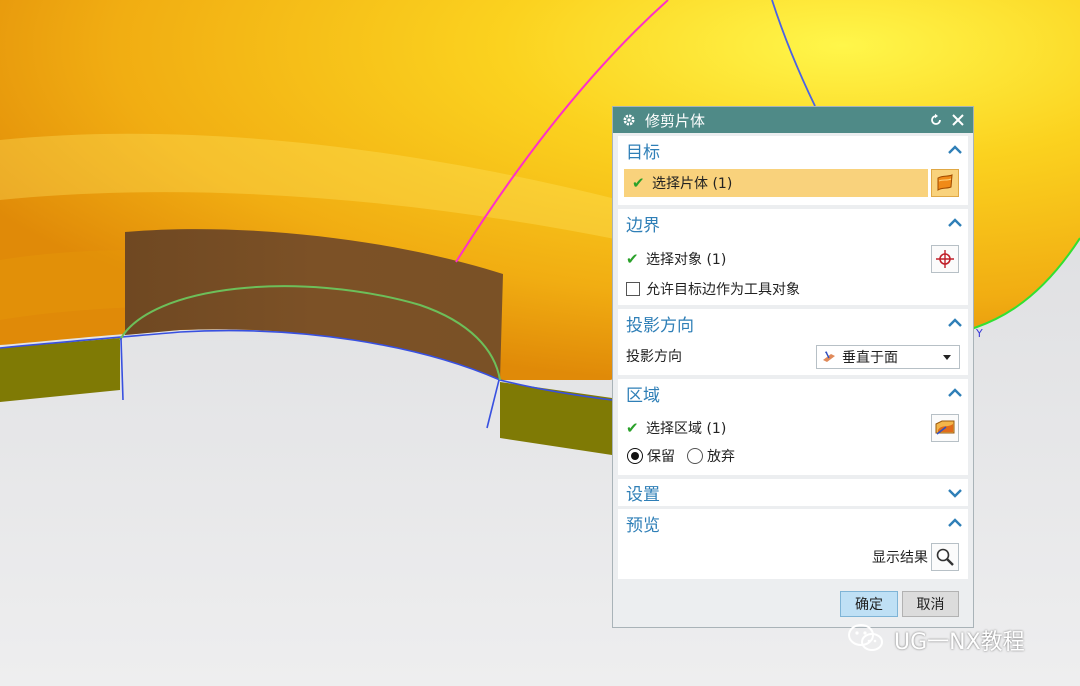 The height and width of the screenshot is (686, 1080). Describe the element at coordinates (643, 525) in the screenshot. I see `preview-section-title: 预览` at that location.